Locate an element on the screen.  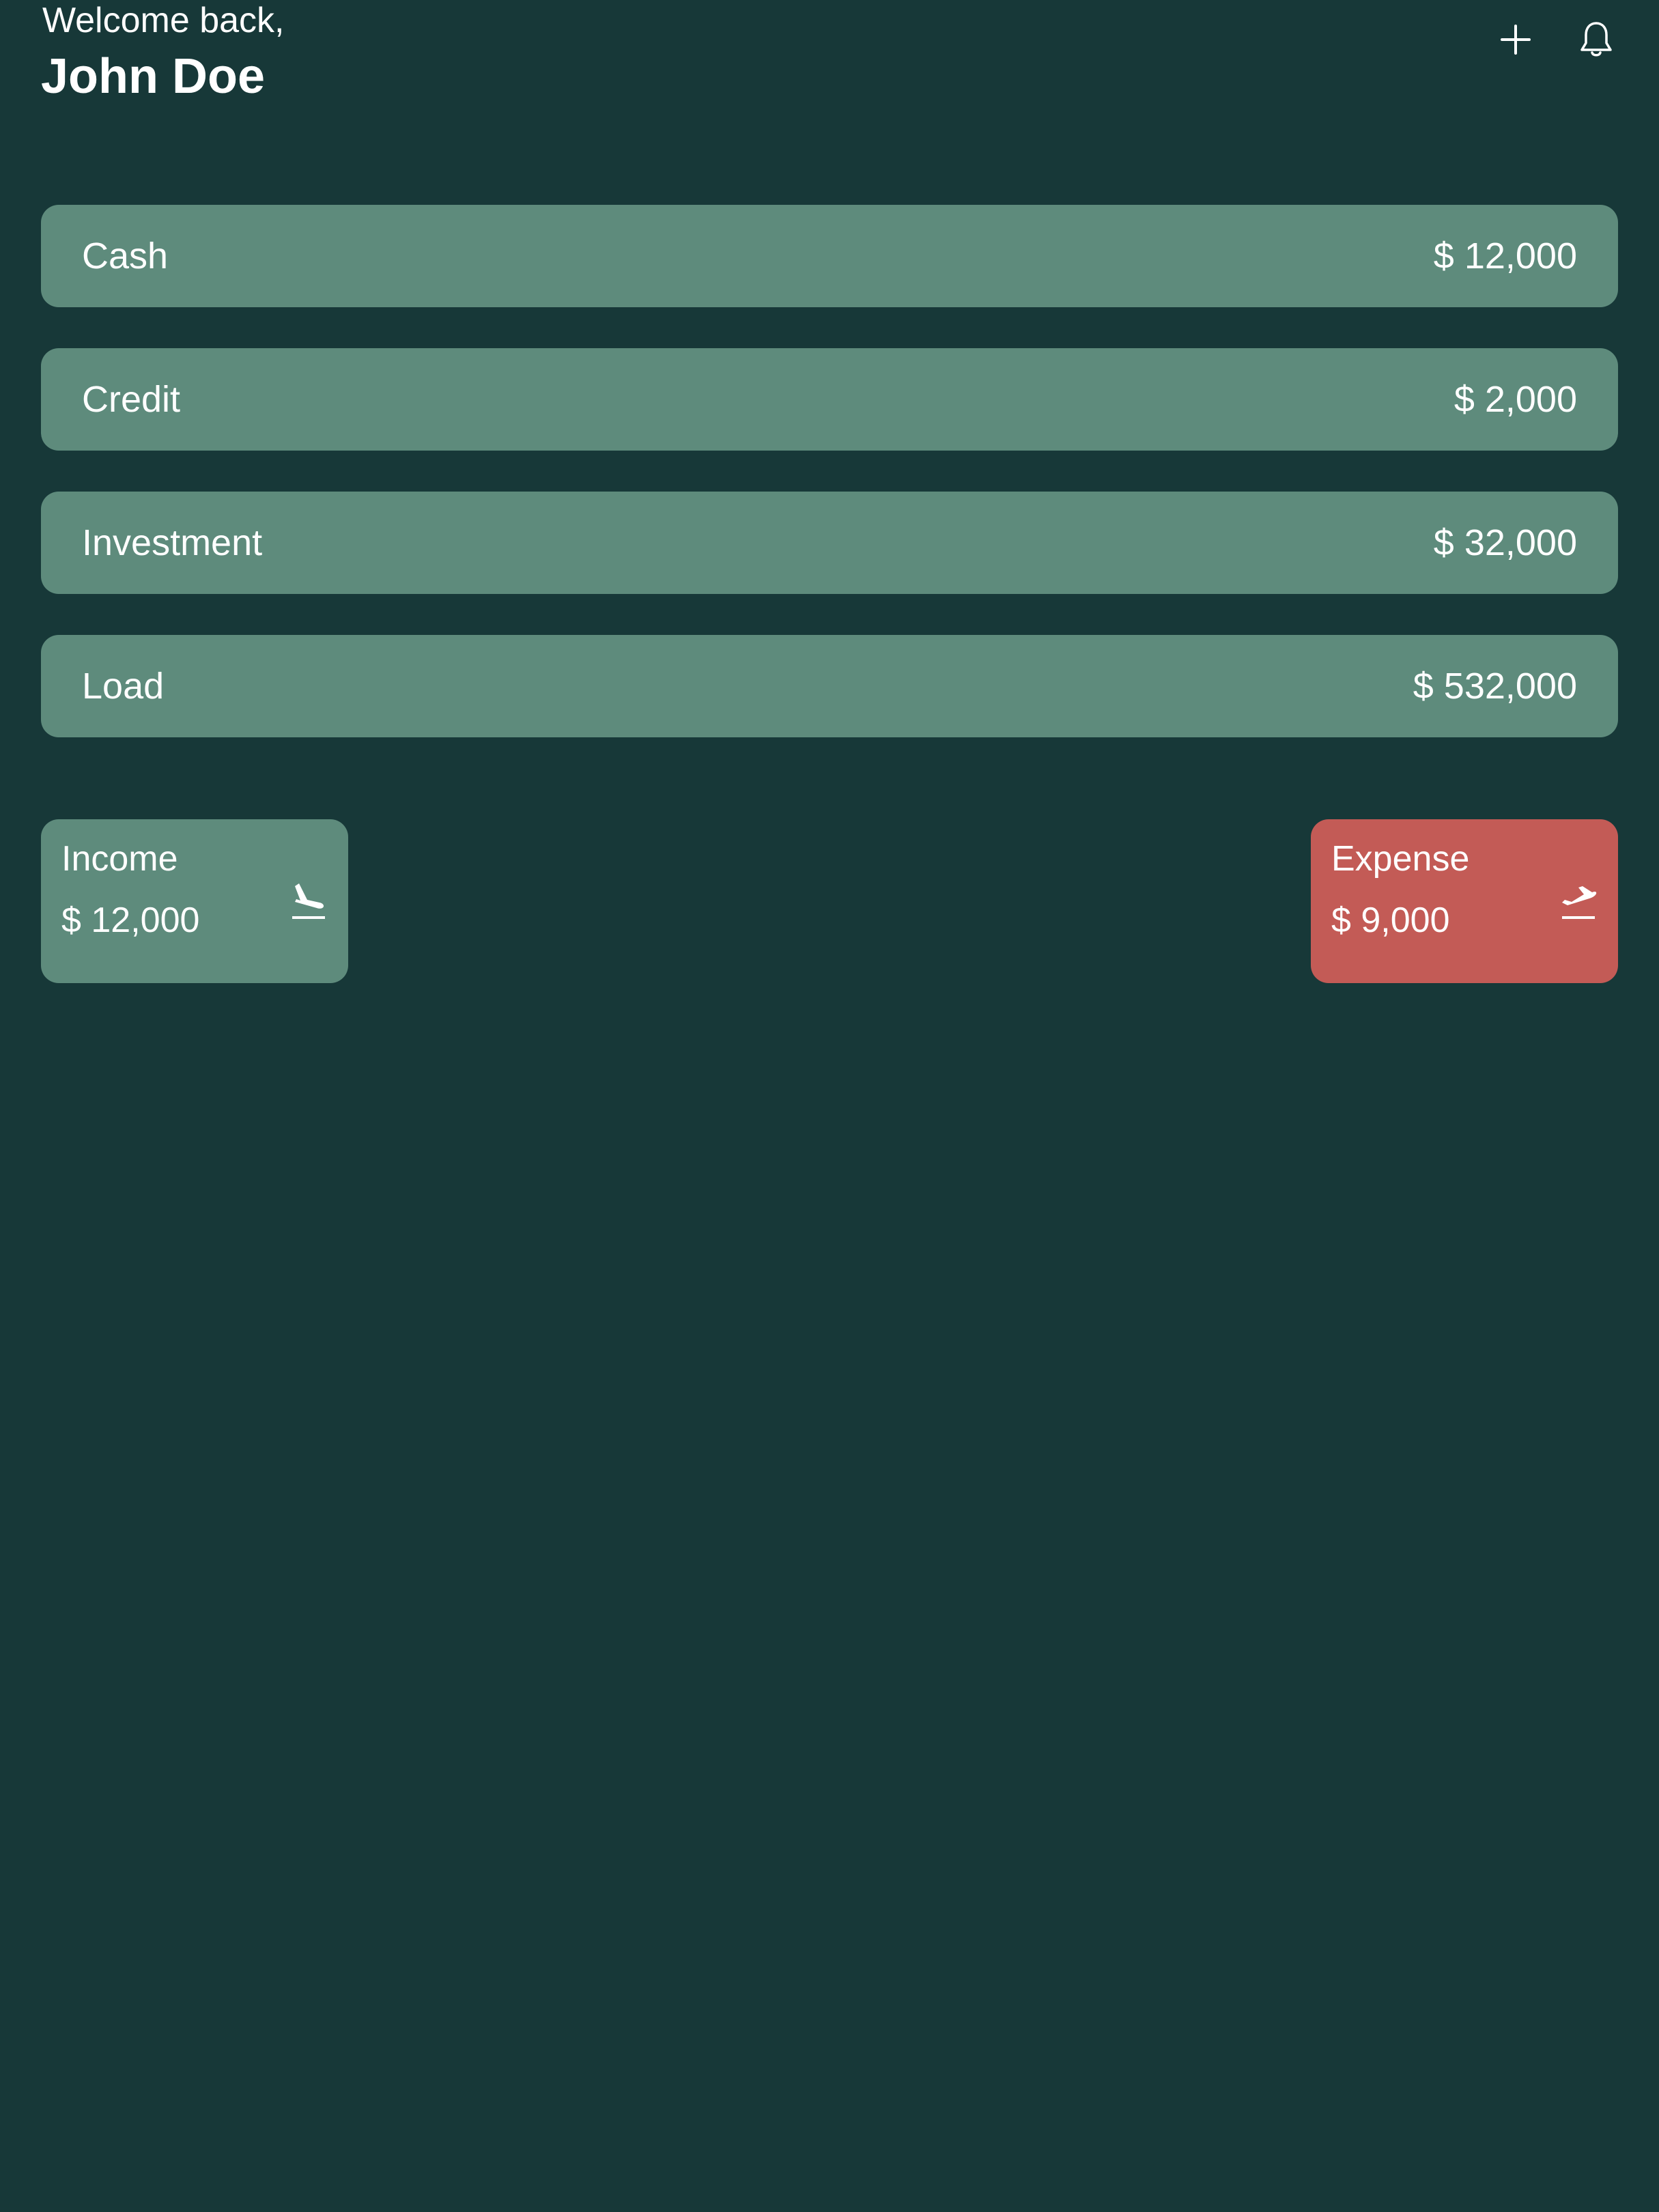
welcome-text: Welcome back, is located at coordinates (163, 20).